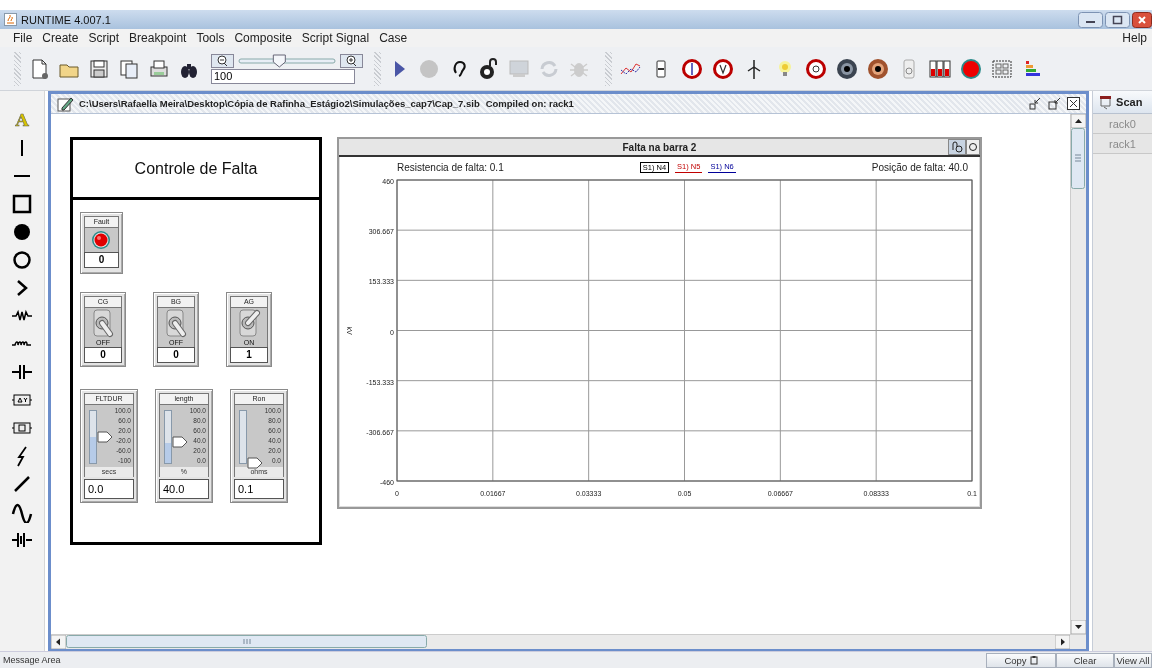 Image resolution: width=1152 pixels, height=668 pixels. Describe the element at coordinates (1106, 102) in the screenshot. I see `scan-icon` at that location.